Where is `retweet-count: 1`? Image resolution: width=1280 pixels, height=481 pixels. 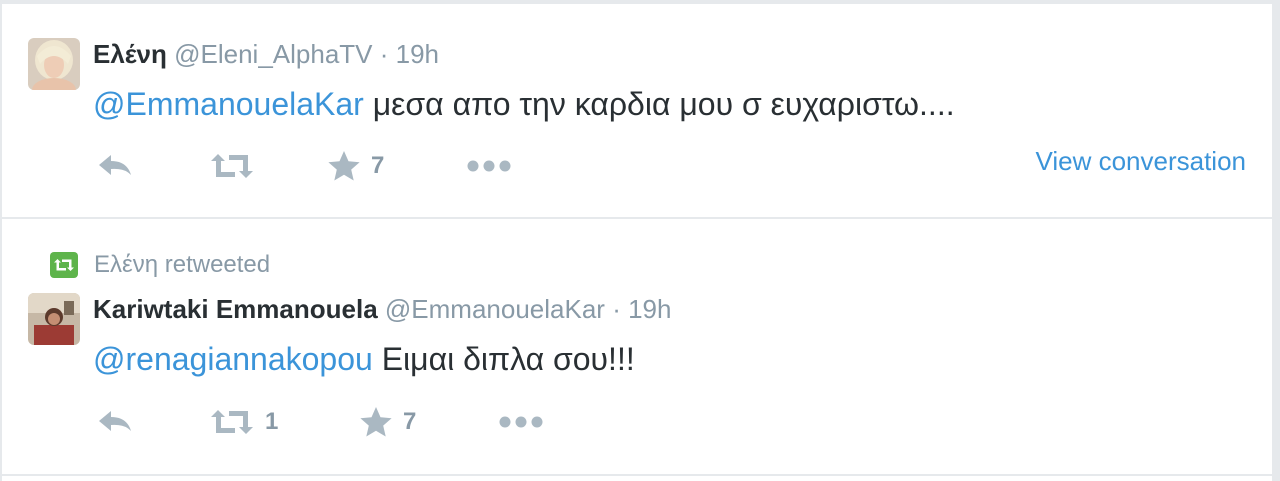 retweet-count: 1 is located at coordinates (272, 421).